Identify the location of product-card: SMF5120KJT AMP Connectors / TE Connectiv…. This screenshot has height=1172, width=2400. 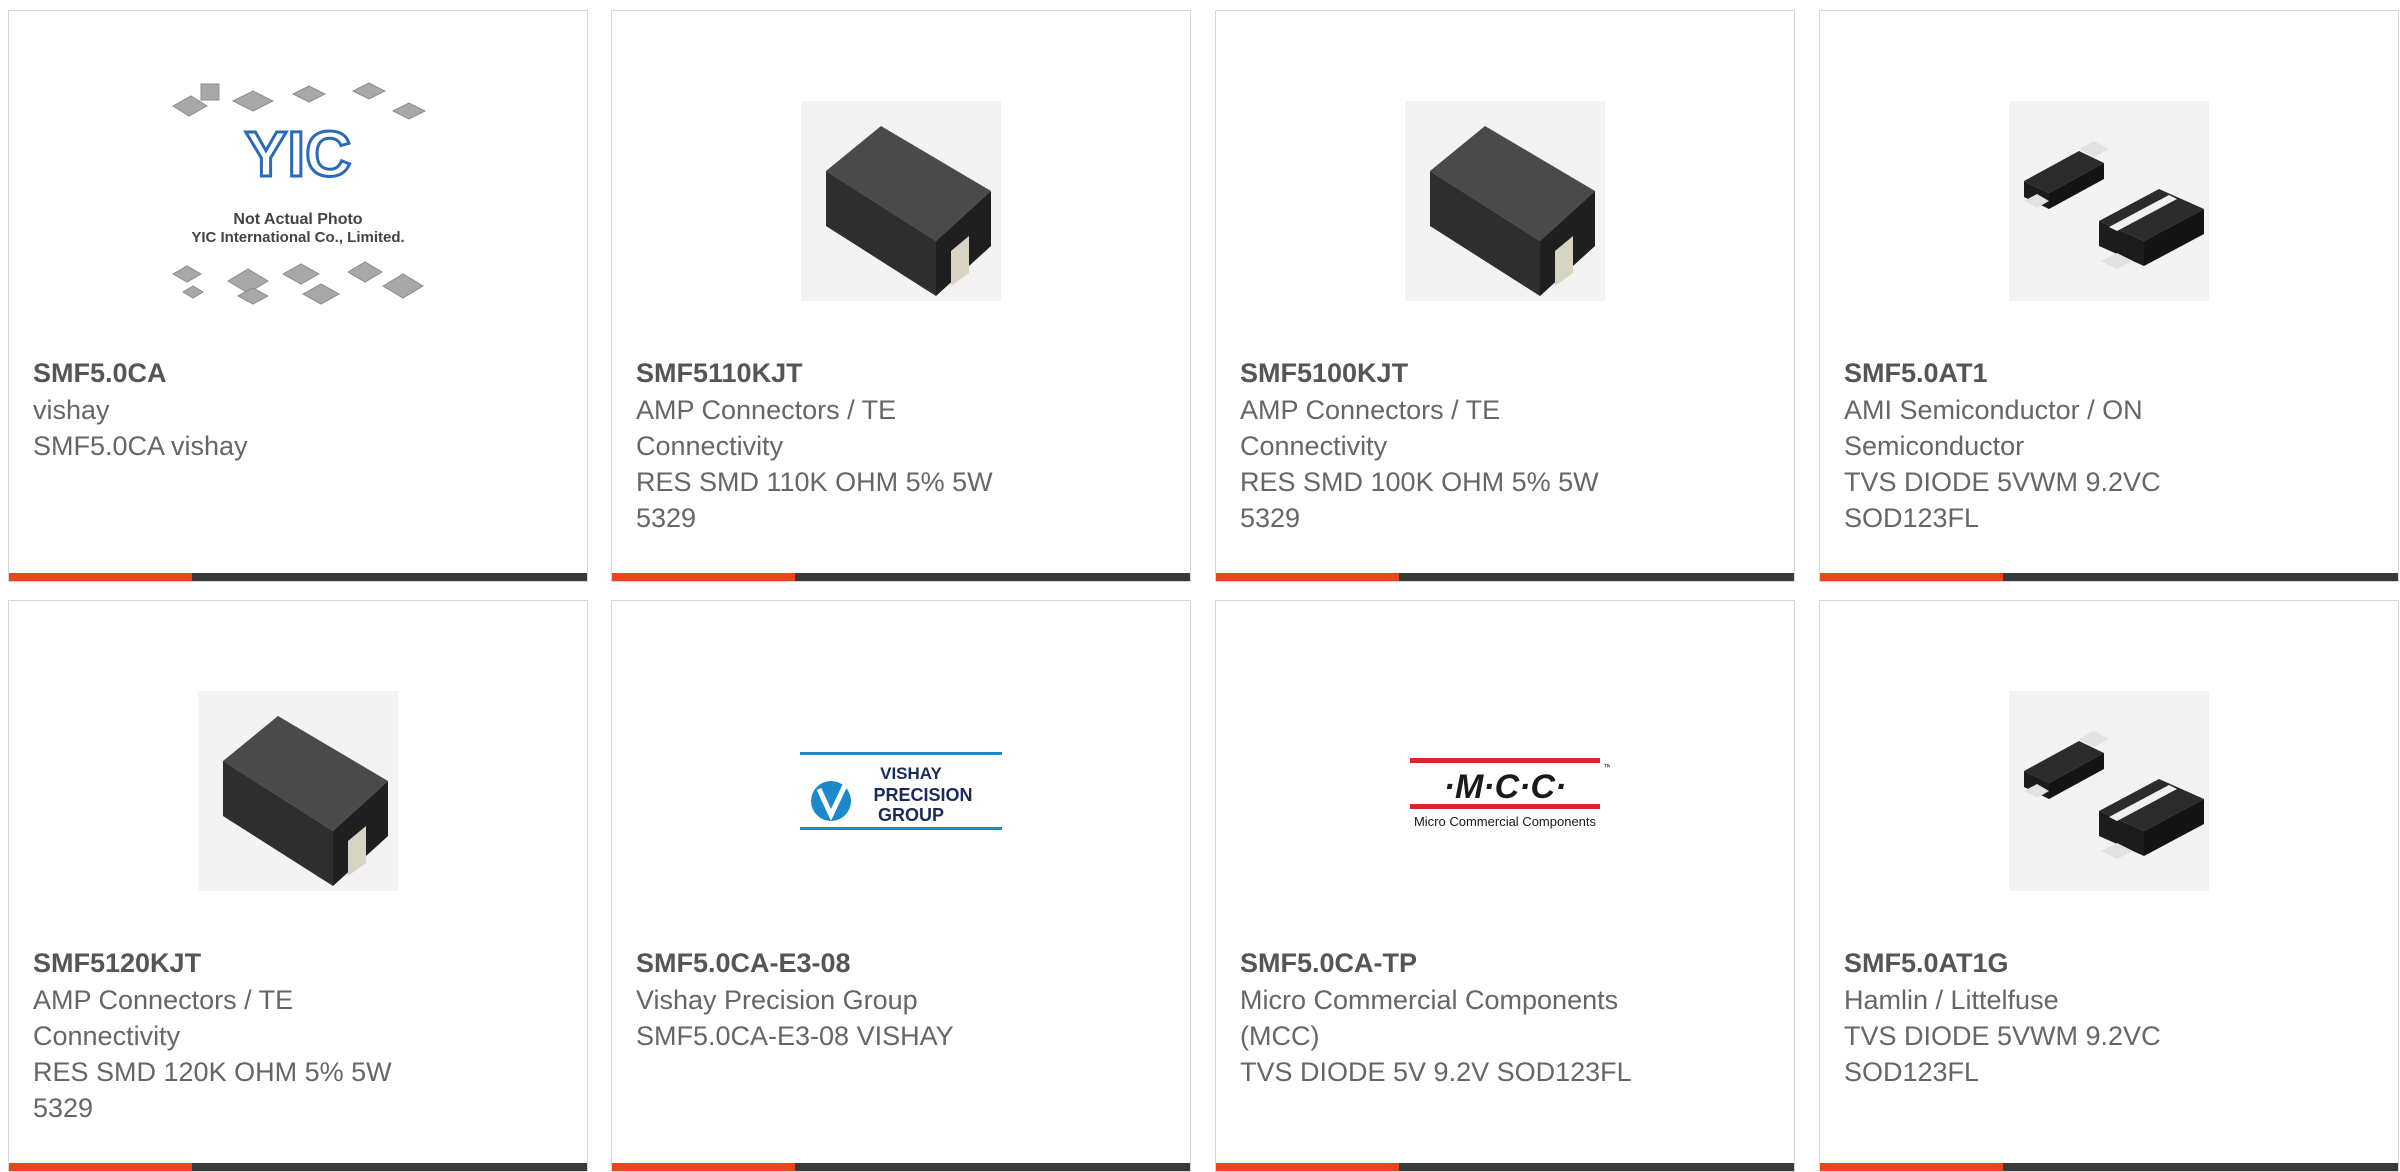
(298, 886).